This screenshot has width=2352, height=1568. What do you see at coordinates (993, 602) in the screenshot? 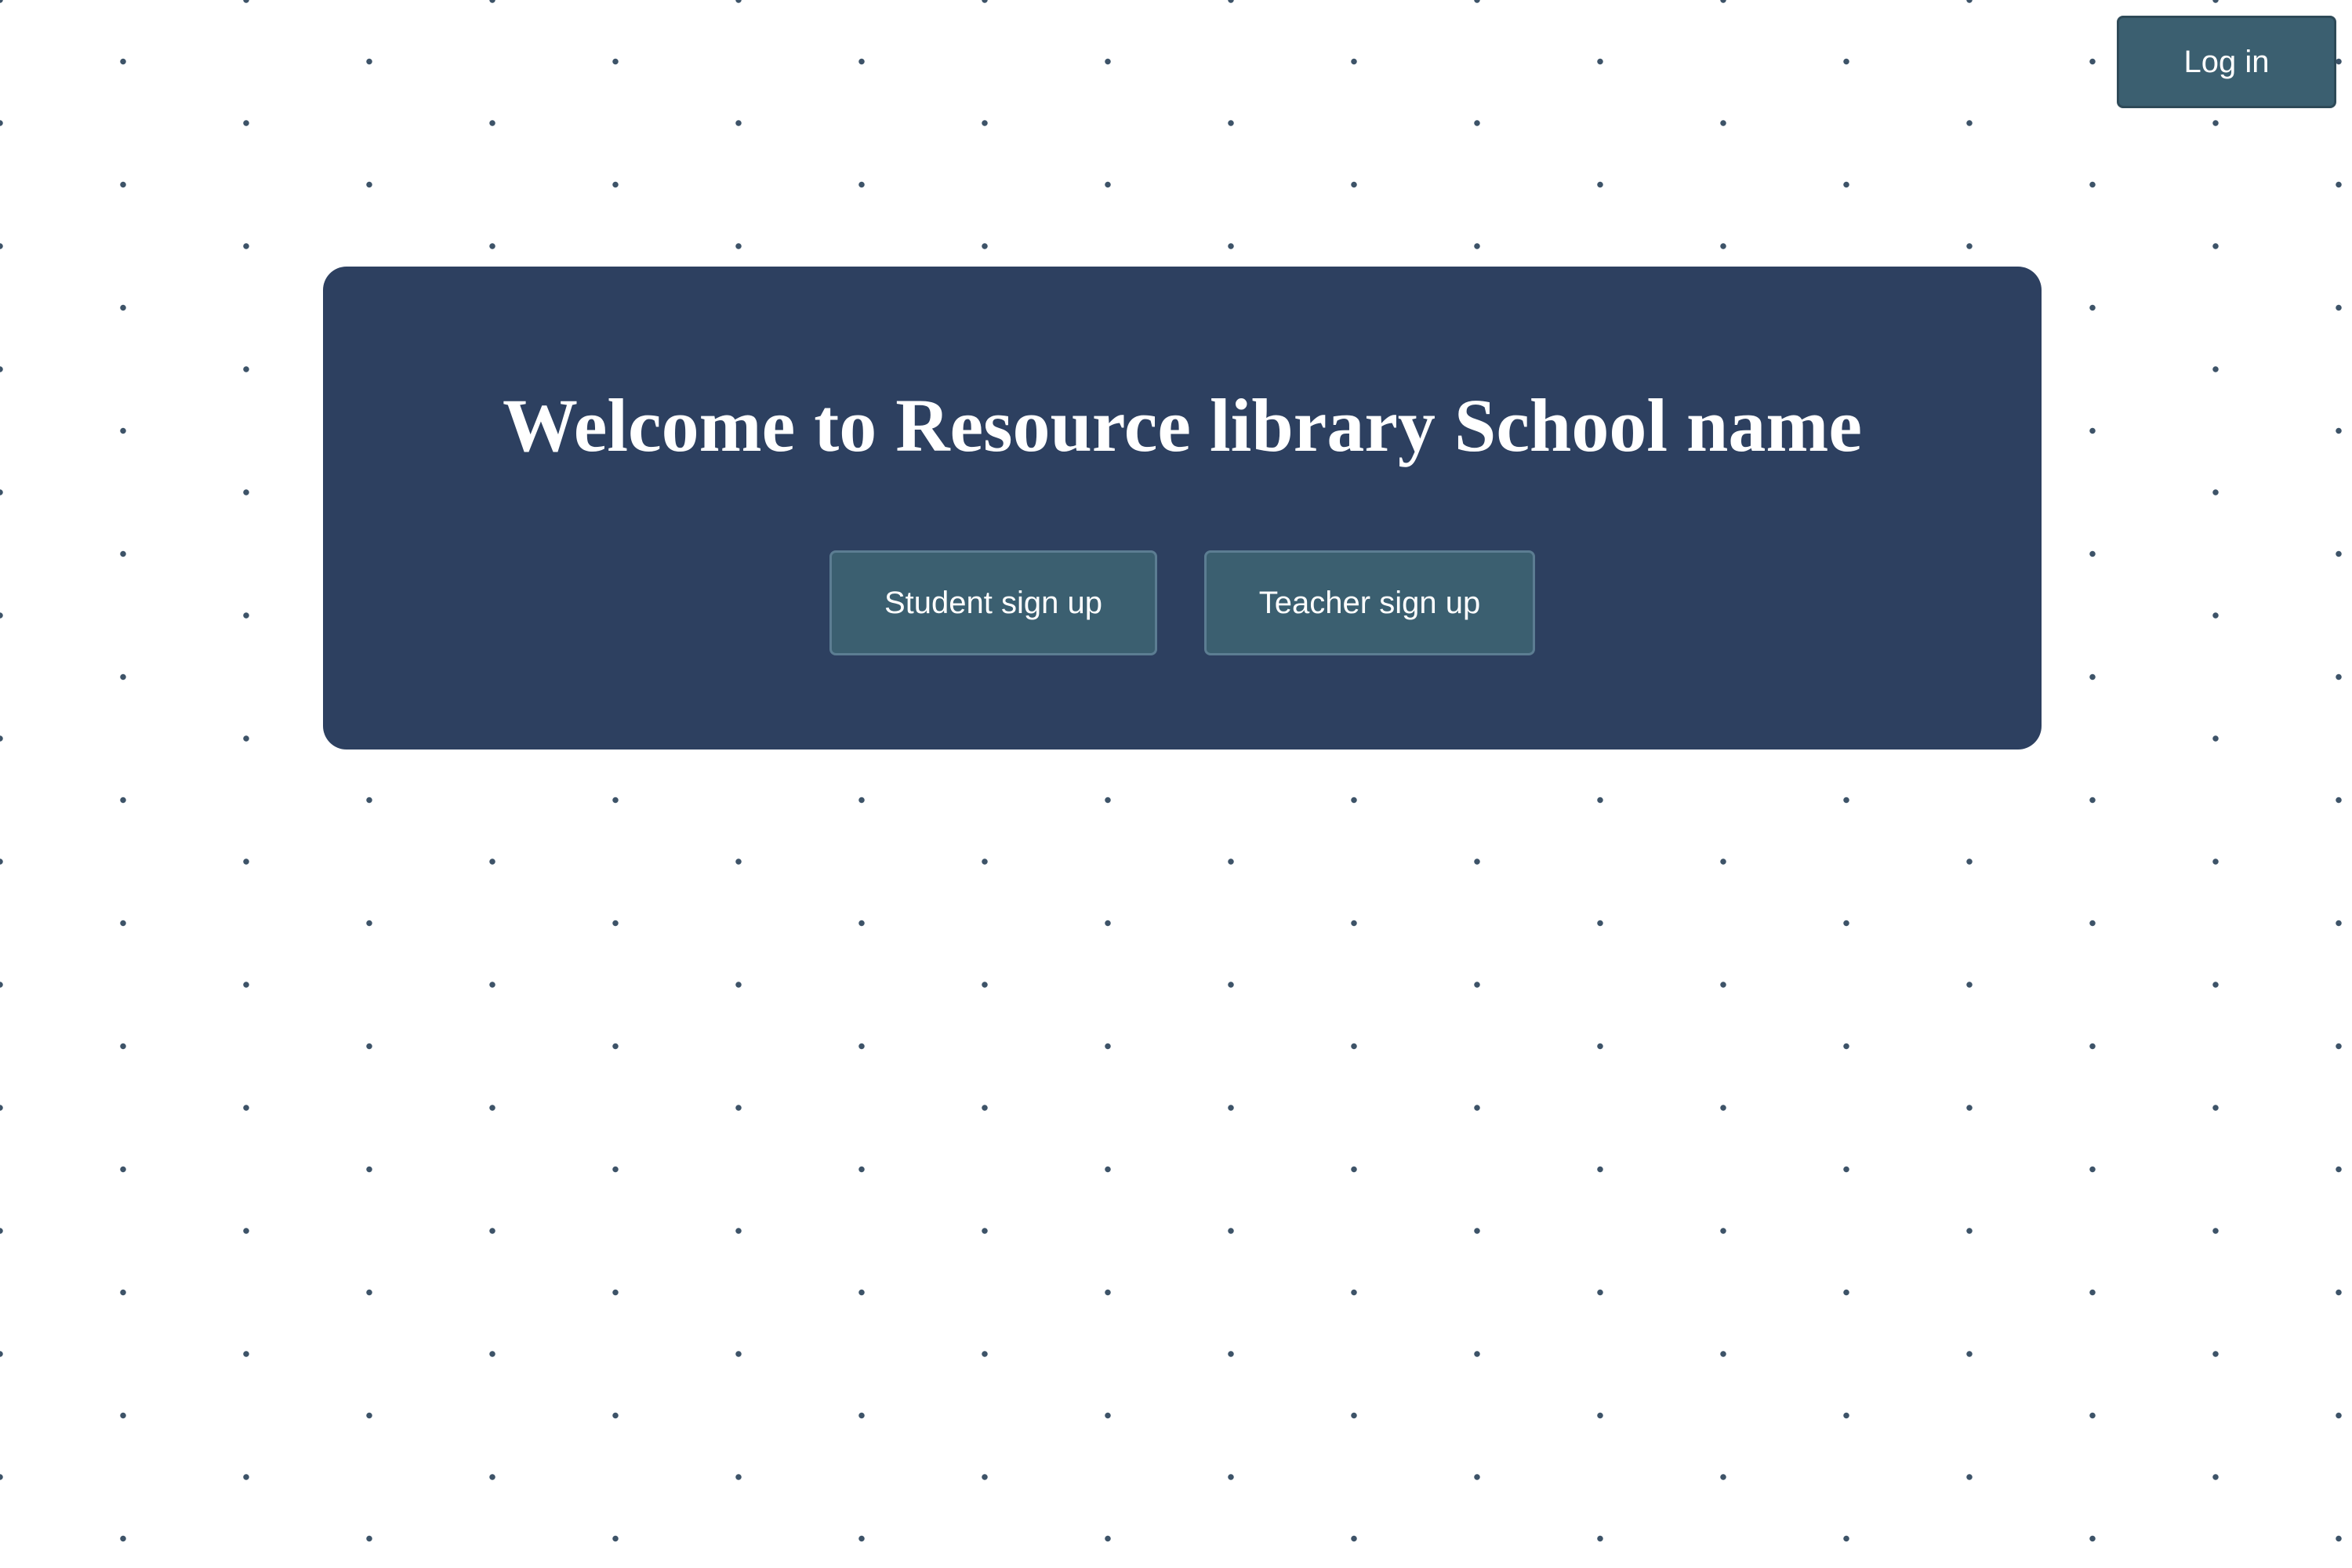
I see `student-signup-button: Student sign up` at bounding box center [993, 602].